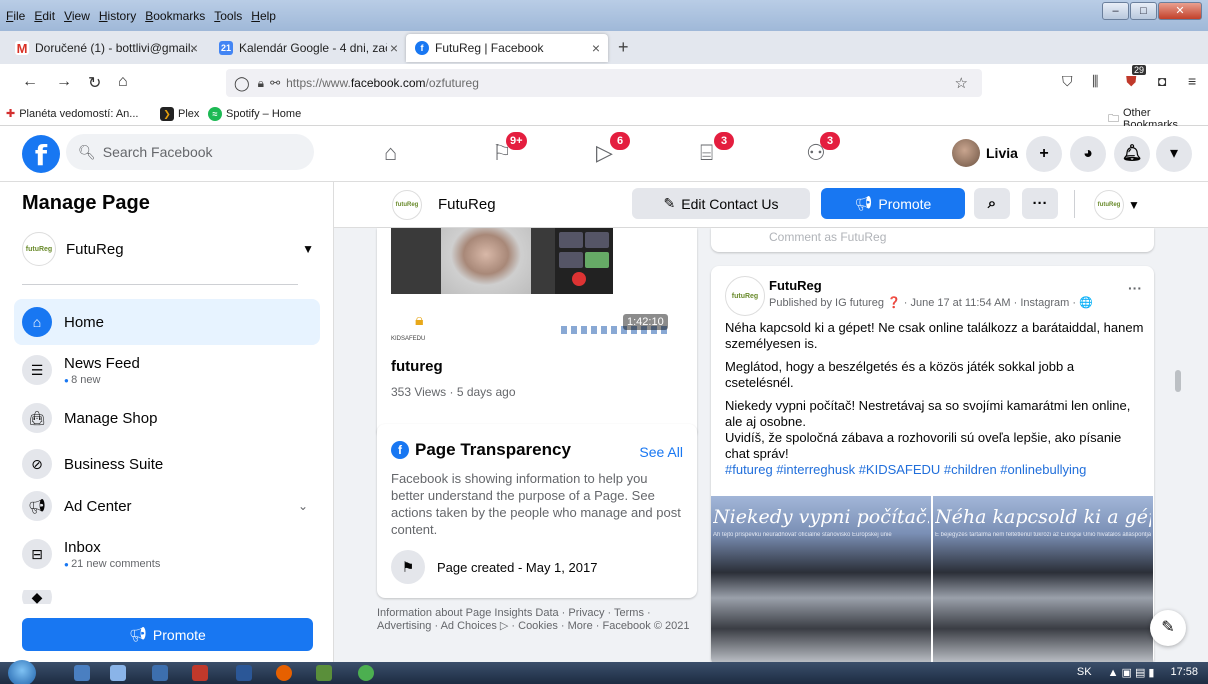 The width and height of the screenshot is (1208, 684). Describe the element at coordinates (1168, 628) in the screenshot. I see `new-message-icon: ✎` at that location.